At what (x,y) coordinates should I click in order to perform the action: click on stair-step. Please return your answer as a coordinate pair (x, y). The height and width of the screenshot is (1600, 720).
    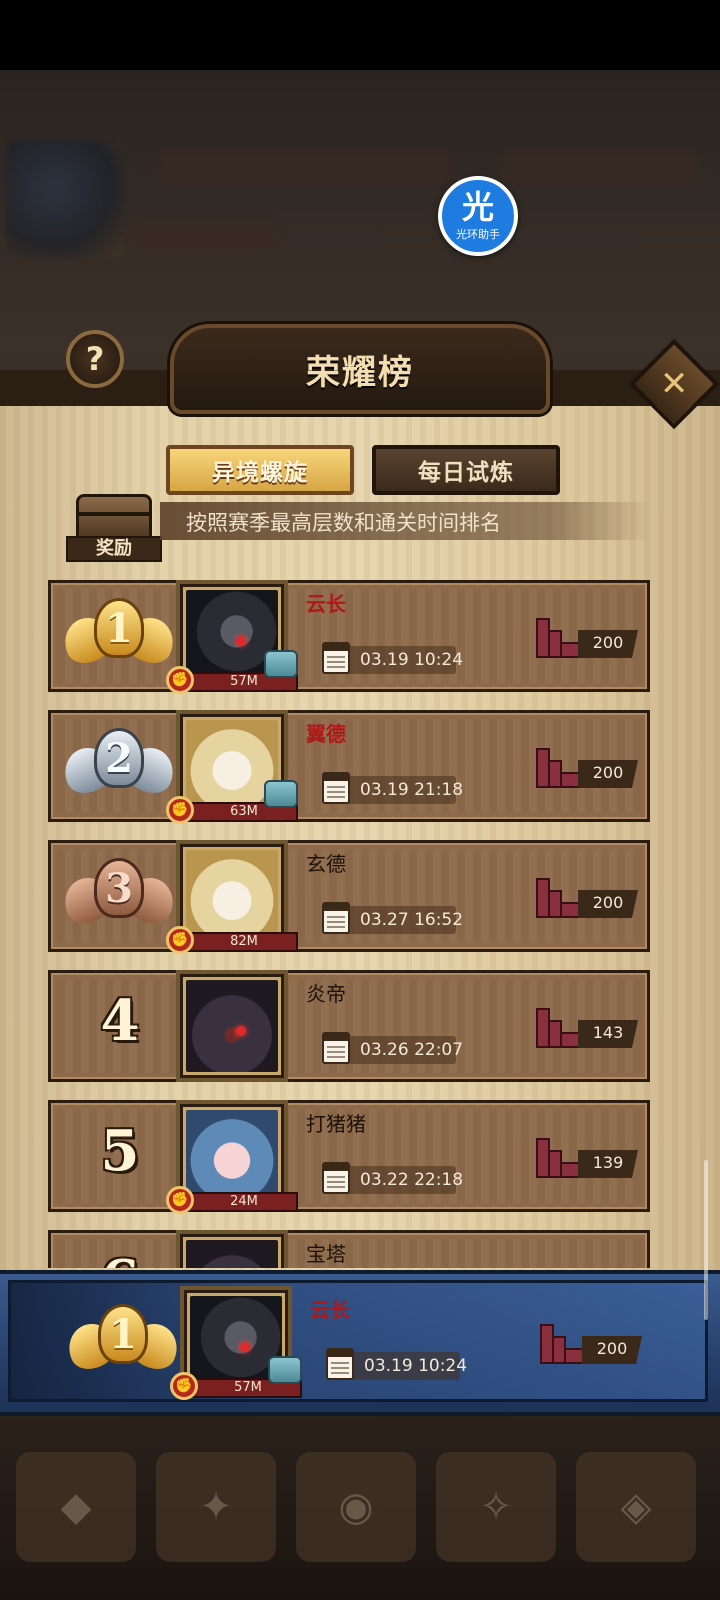
    Looking at the image, I should click on (574, 1356).